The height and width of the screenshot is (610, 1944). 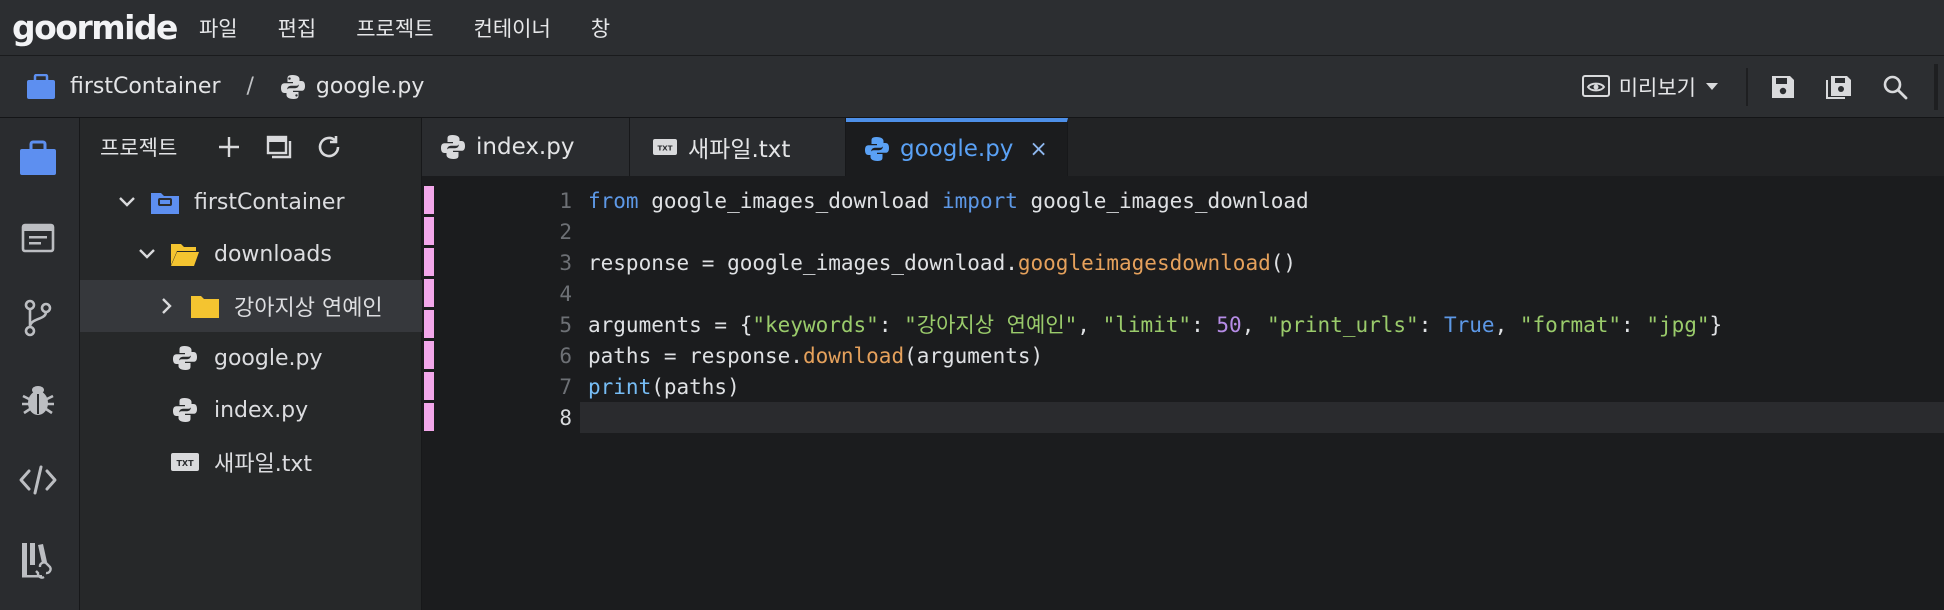 I want to click on breadcrumb: firstContainer / google.py, so click(x=225, y=86).